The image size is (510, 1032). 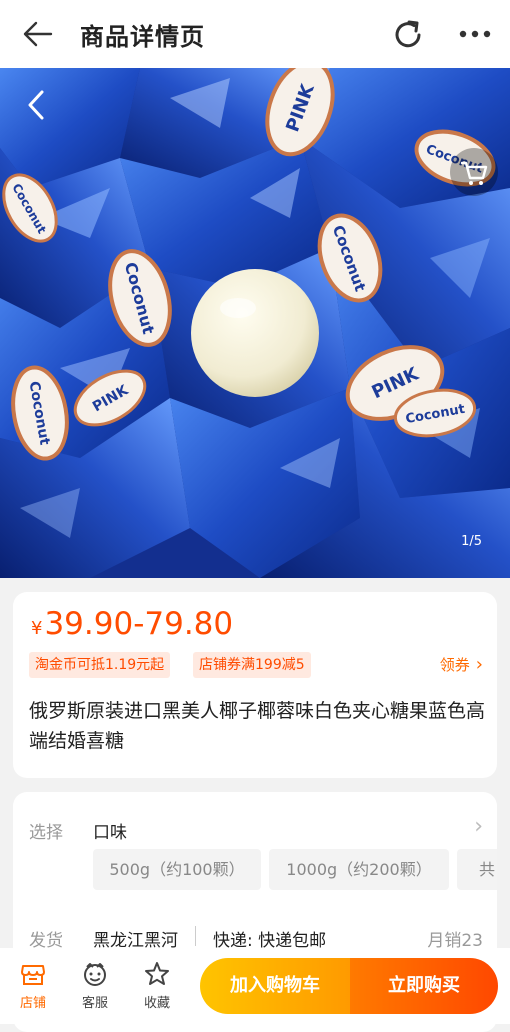 What do you see at coordinates (424, 986) in the screenshot?
I see `buy-now-button: 立即购买` at bounding box center [424, 986].